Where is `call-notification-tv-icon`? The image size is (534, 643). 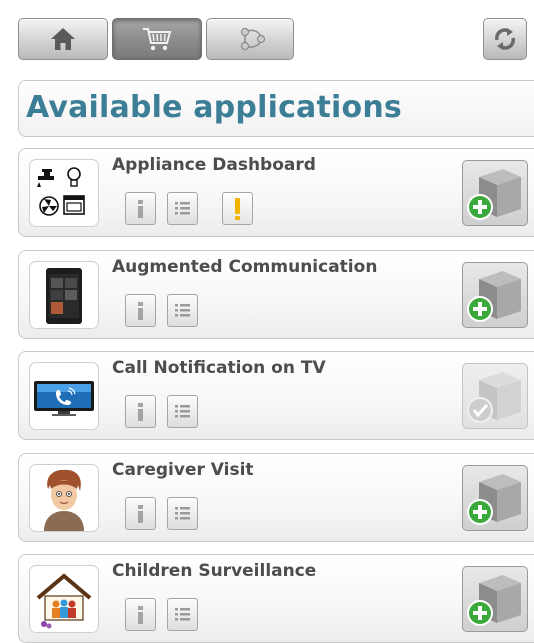 call-notification-tv-icon is located at coordinates (64, 396).